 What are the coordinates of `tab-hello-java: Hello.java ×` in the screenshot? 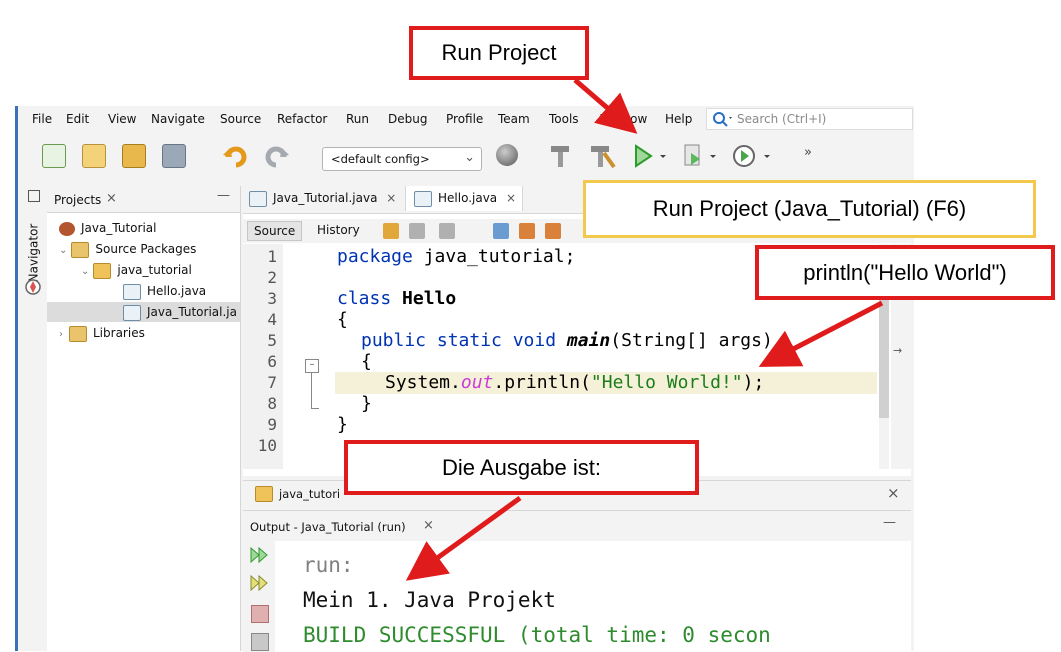 It's located at (464, 198).